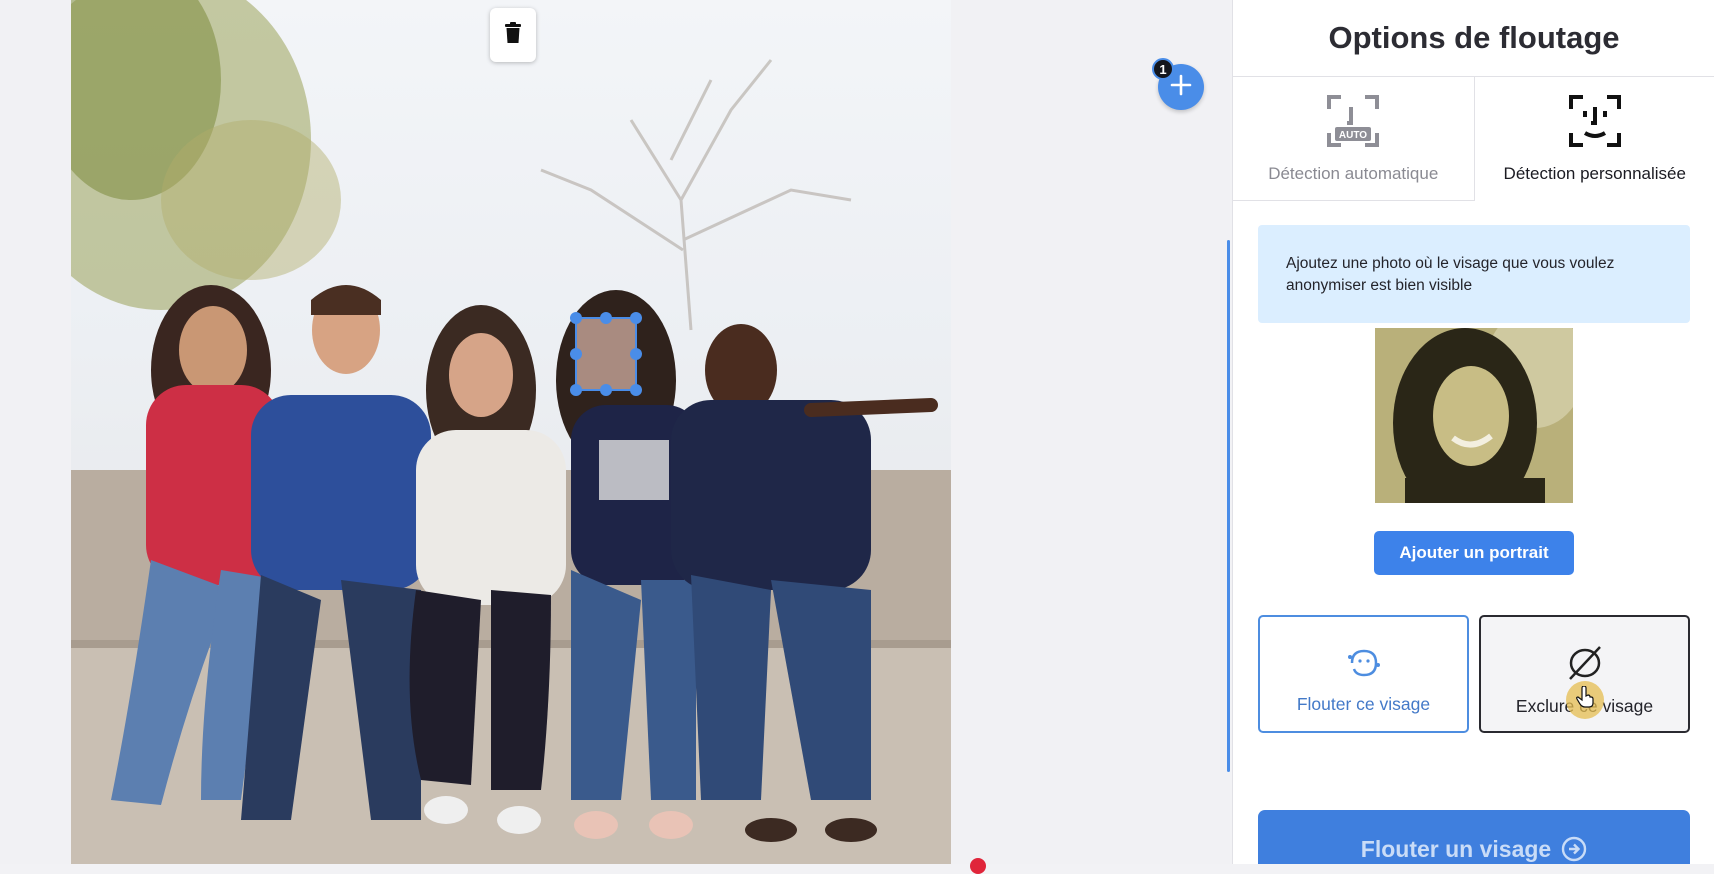  I want to click on face-scan-icon, so click(1595, 123).